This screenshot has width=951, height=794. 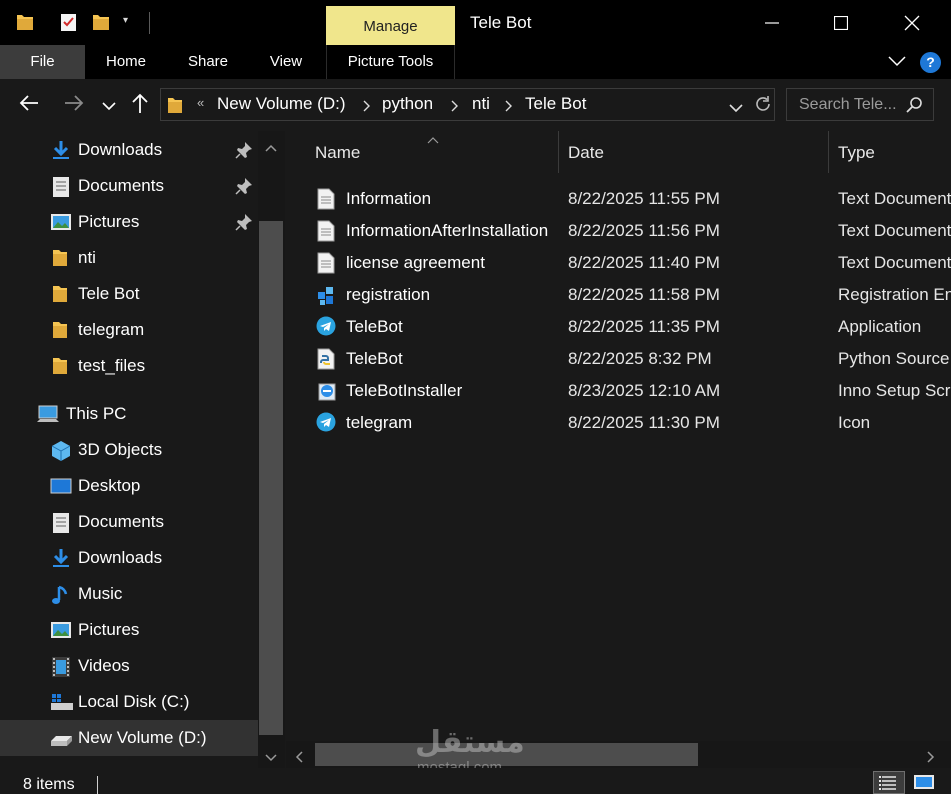 I want to click on windows-drive-icon, so click(x=61, y=702).